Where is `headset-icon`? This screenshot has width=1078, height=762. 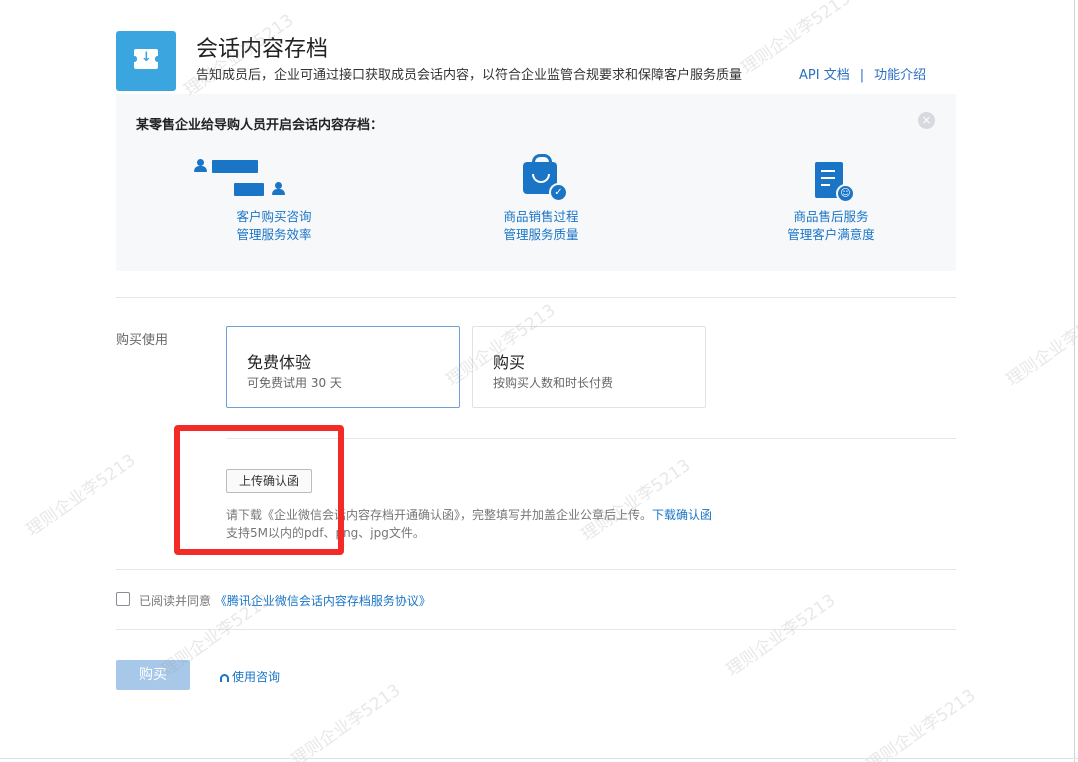
headset-icon is located at coordinates (224, 678).